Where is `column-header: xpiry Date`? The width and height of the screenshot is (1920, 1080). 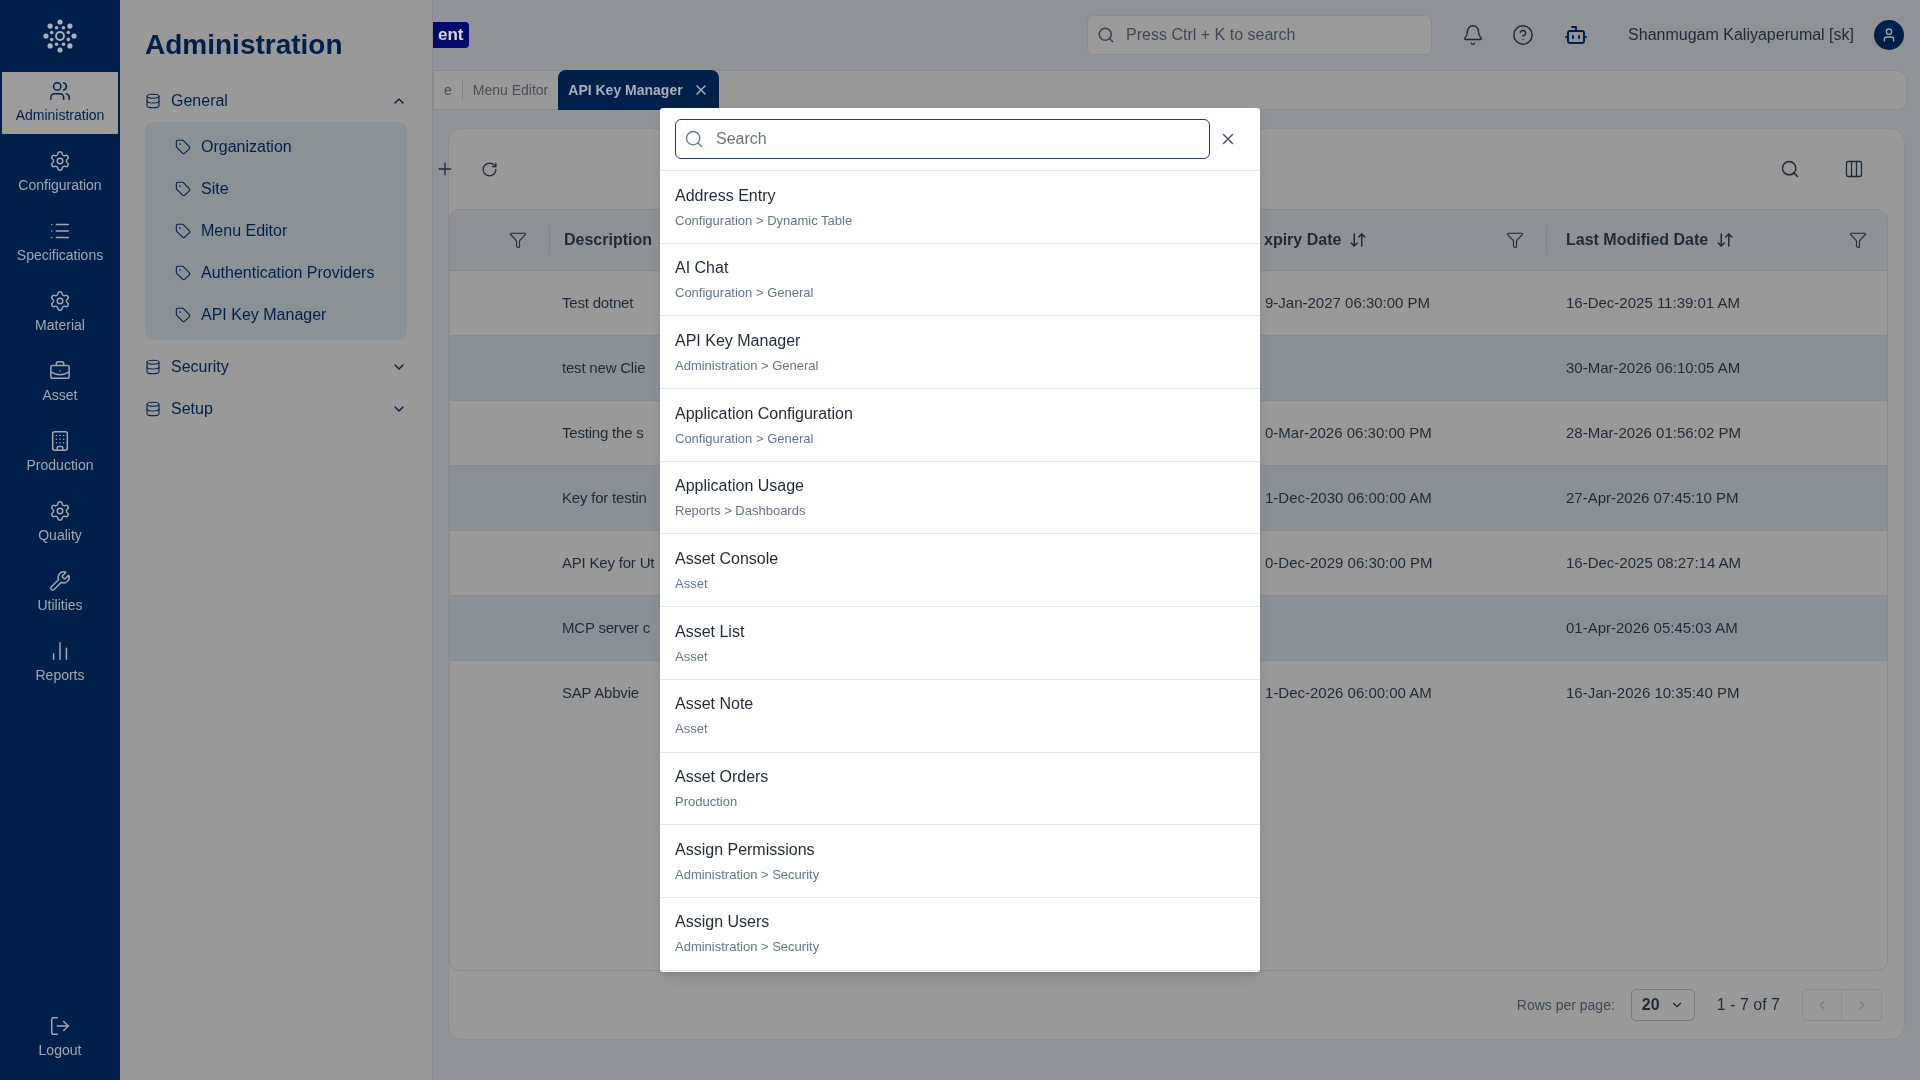
column-header: xpiry Date is located at coordinates (1303, 240).